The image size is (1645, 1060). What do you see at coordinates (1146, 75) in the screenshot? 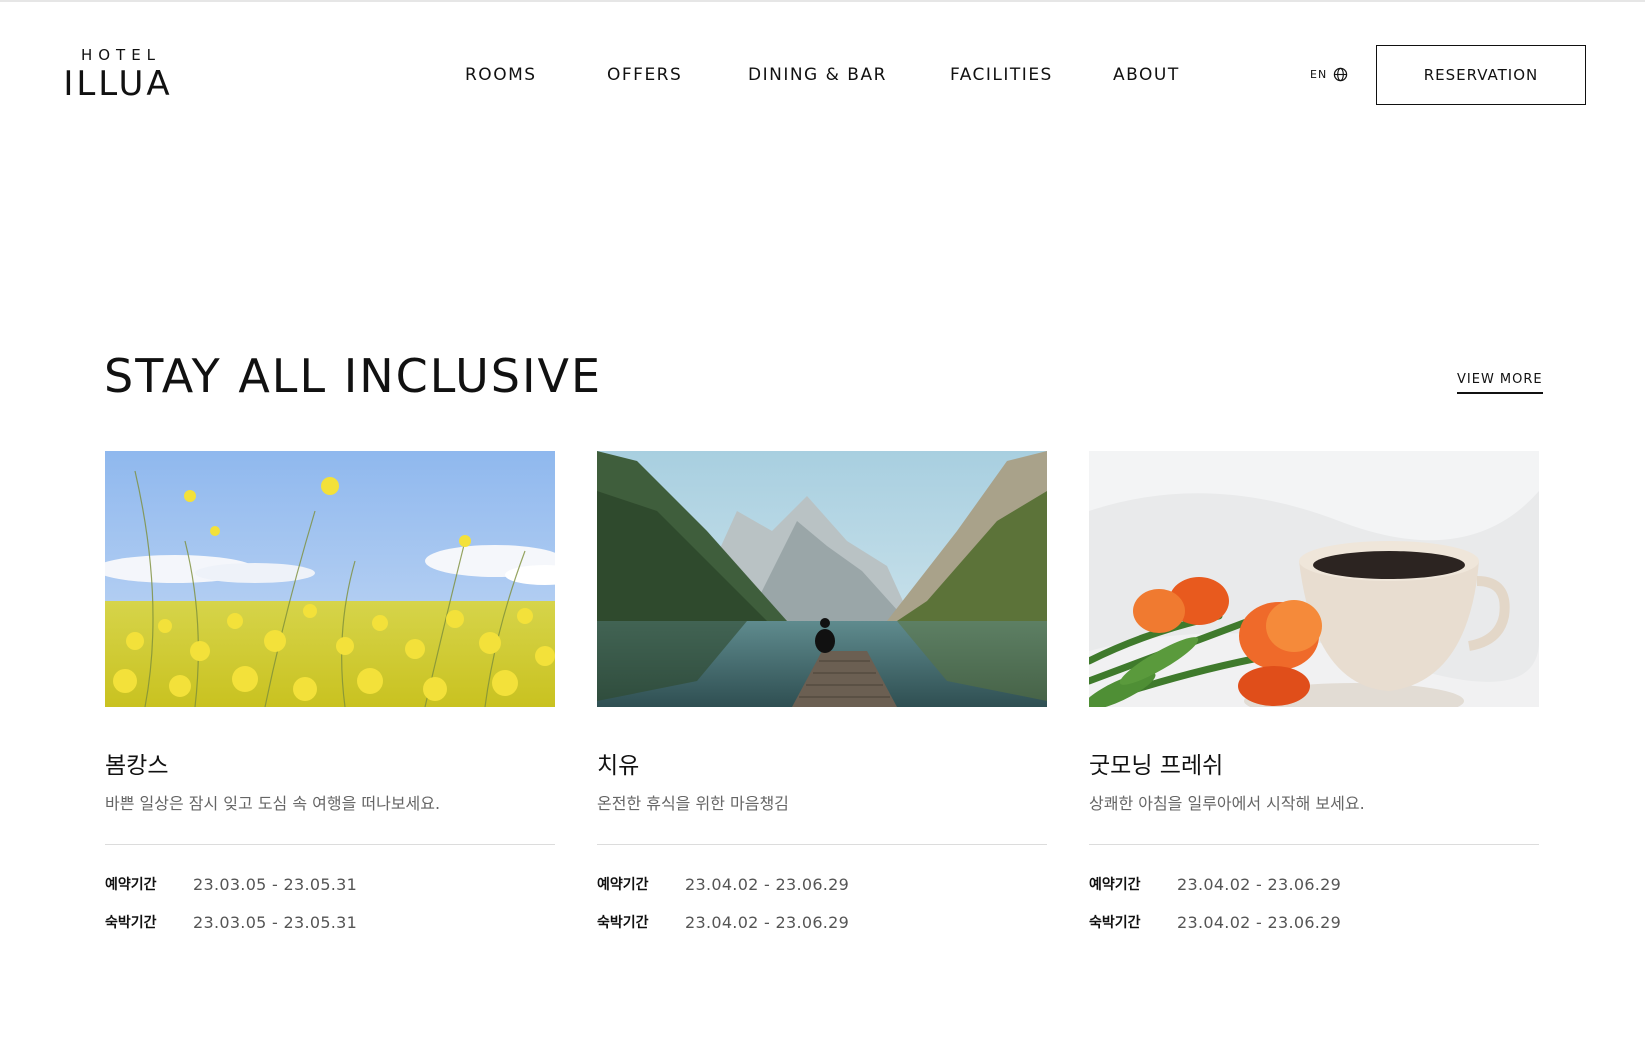
I see `nav-item-about: ABOUT` at bounding box center [1146, 75].